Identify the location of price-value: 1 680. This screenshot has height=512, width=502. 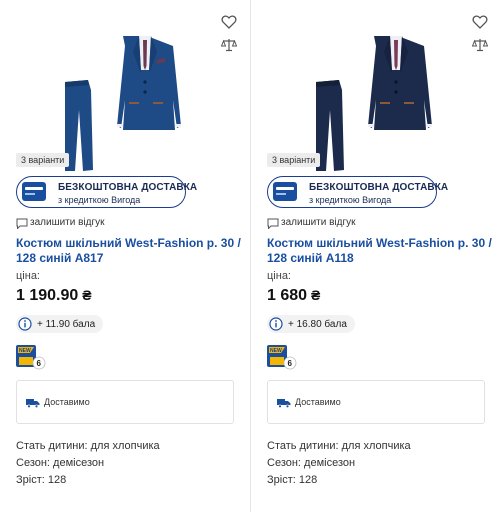
(287, 295).